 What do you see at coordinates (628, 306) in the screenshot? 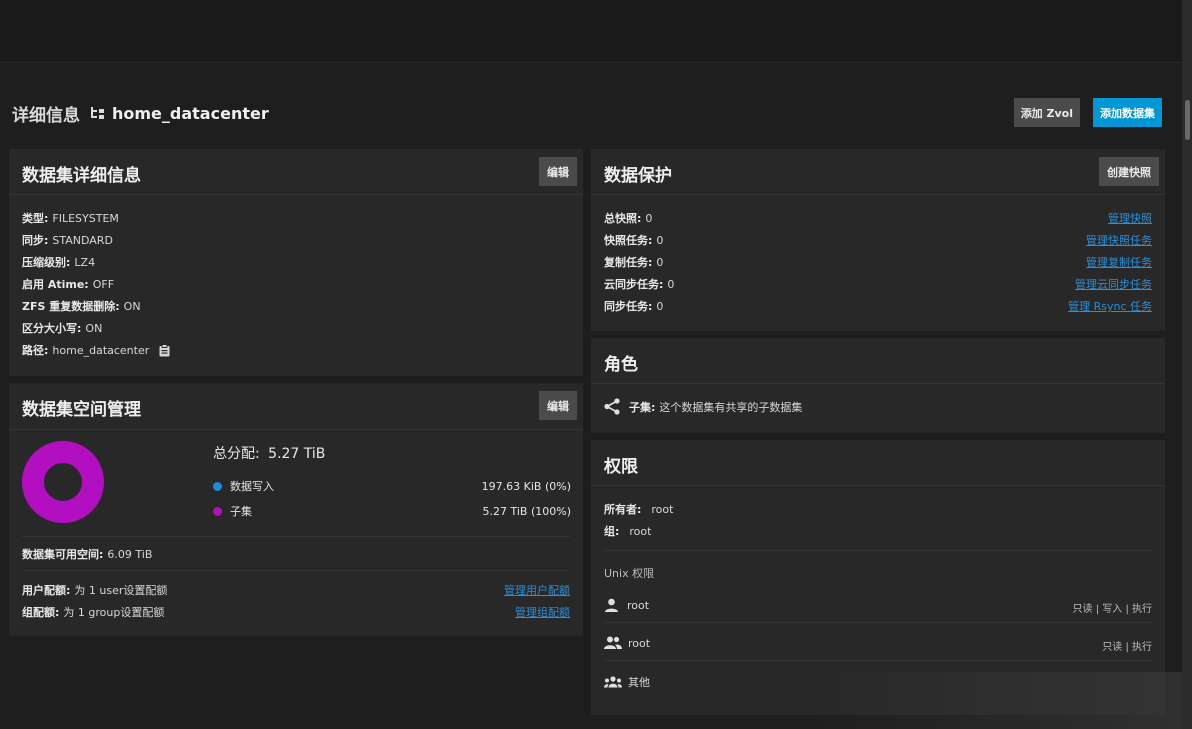
I see `protection-label: 同步任务:` at bounding box center [628, 306].